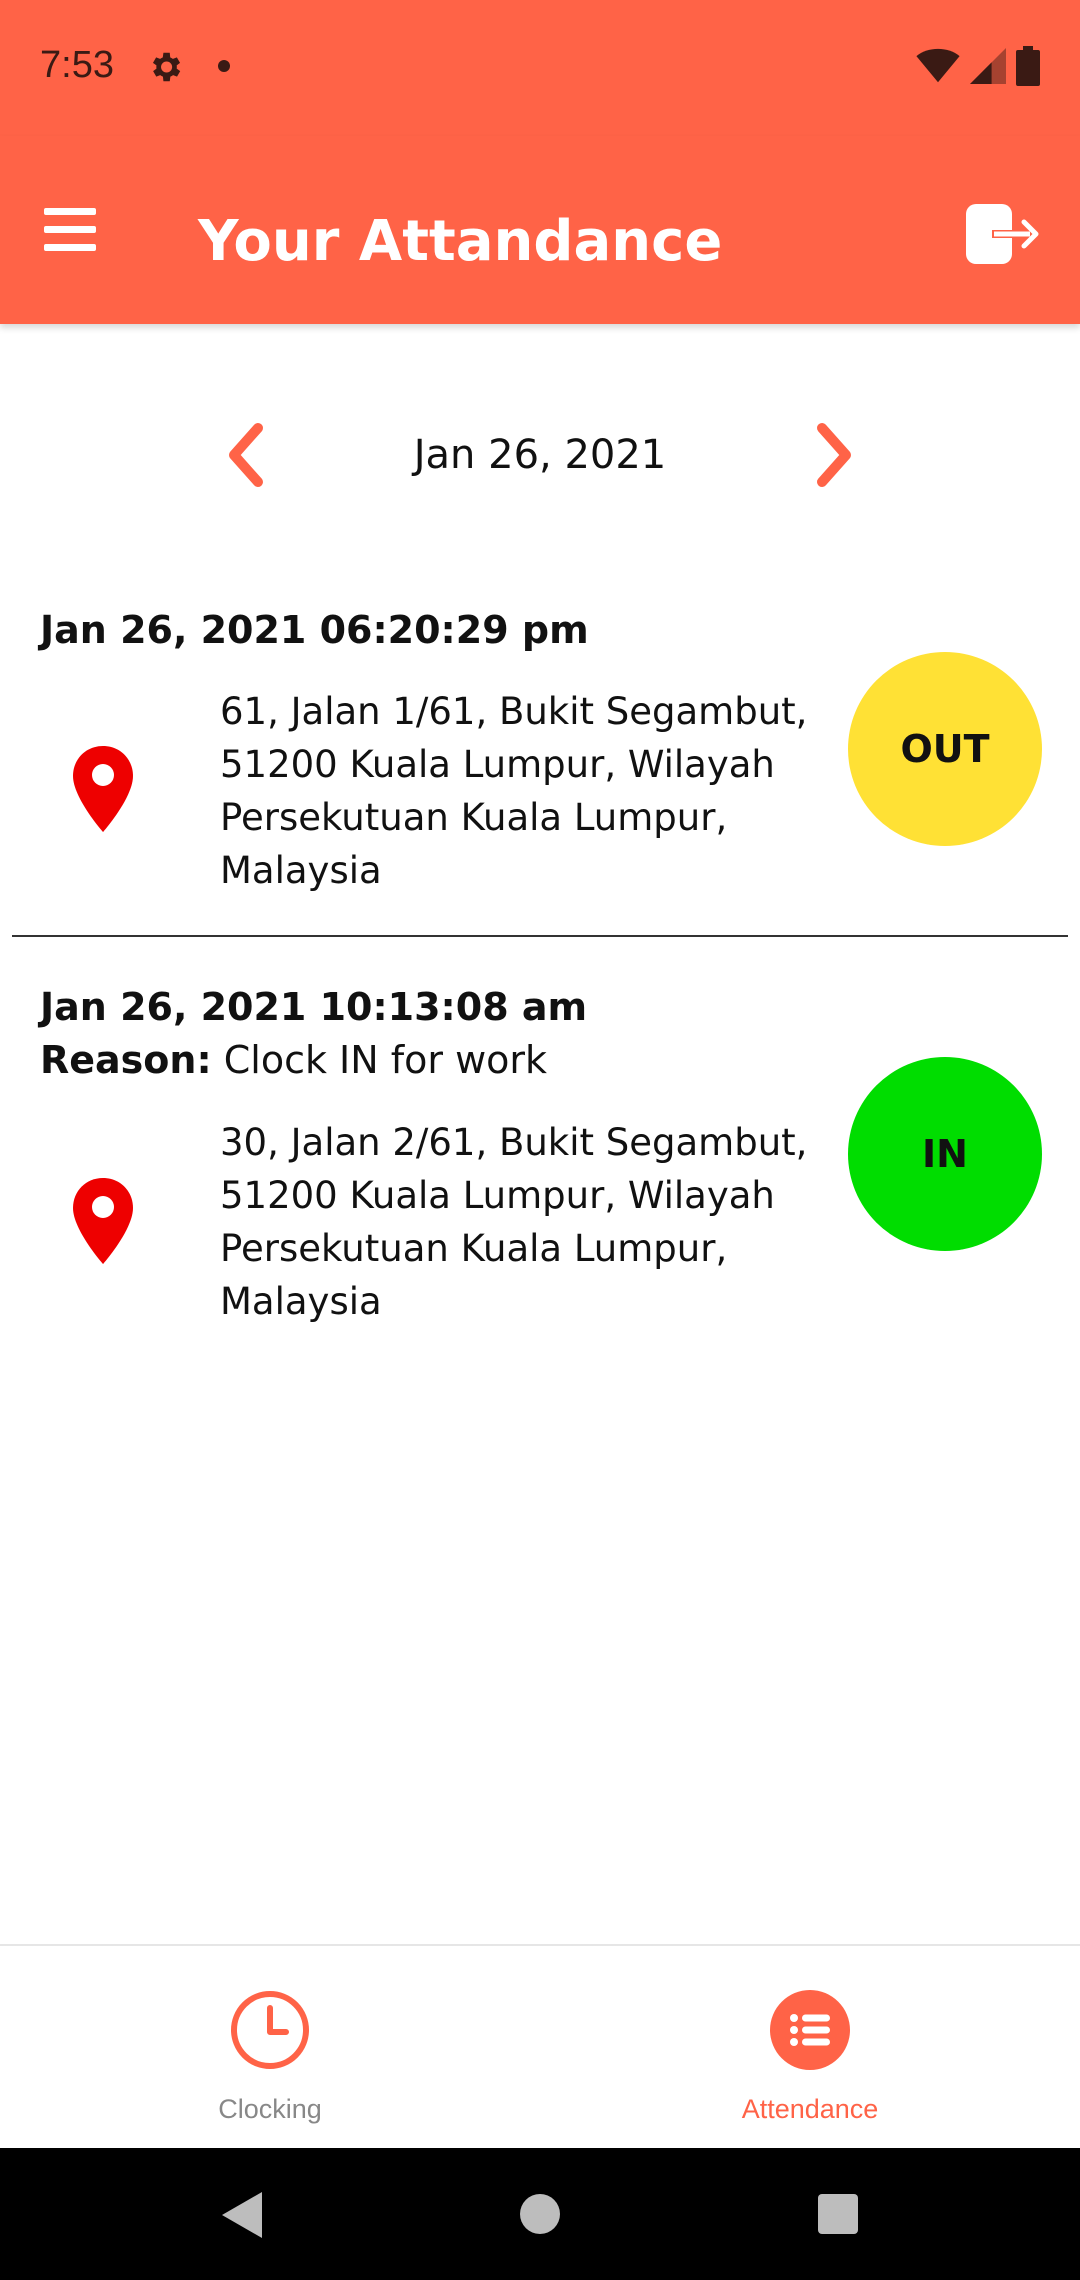  I want to click on settings-gear-icon, so click(166, 67).